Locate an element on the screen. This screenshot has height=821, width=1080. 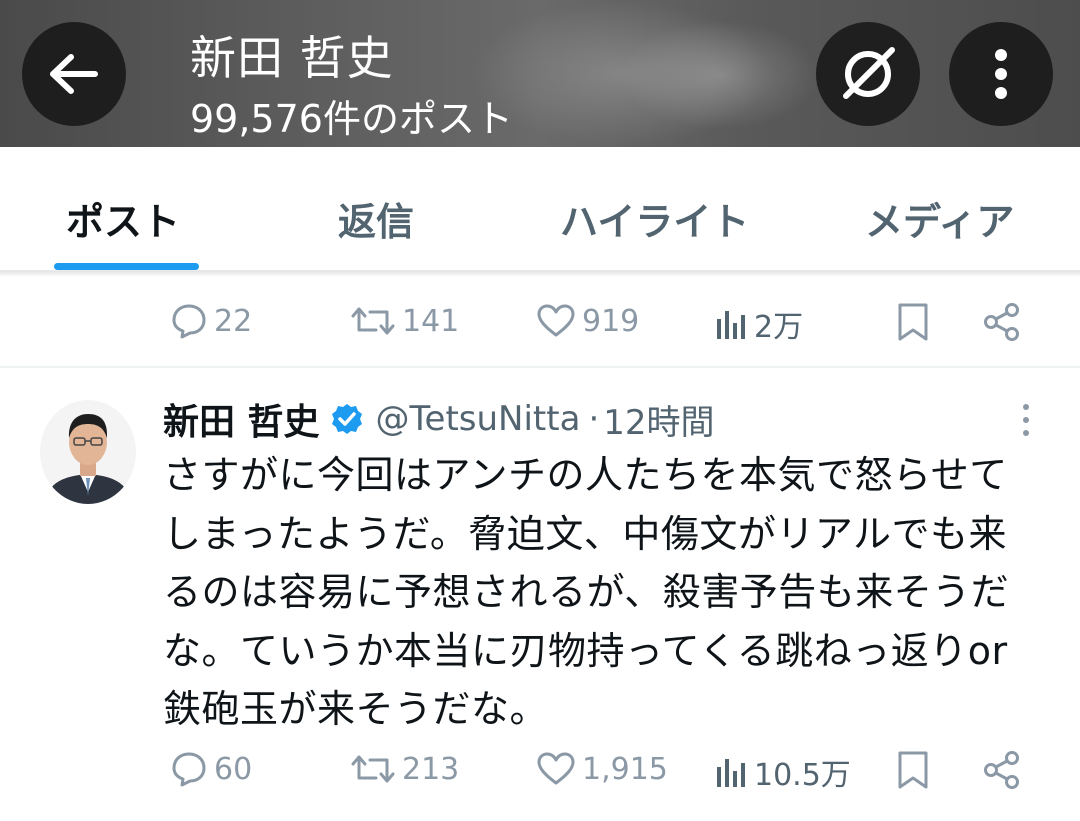
tab-replies: 返信 is located at coordinates (376, 218).